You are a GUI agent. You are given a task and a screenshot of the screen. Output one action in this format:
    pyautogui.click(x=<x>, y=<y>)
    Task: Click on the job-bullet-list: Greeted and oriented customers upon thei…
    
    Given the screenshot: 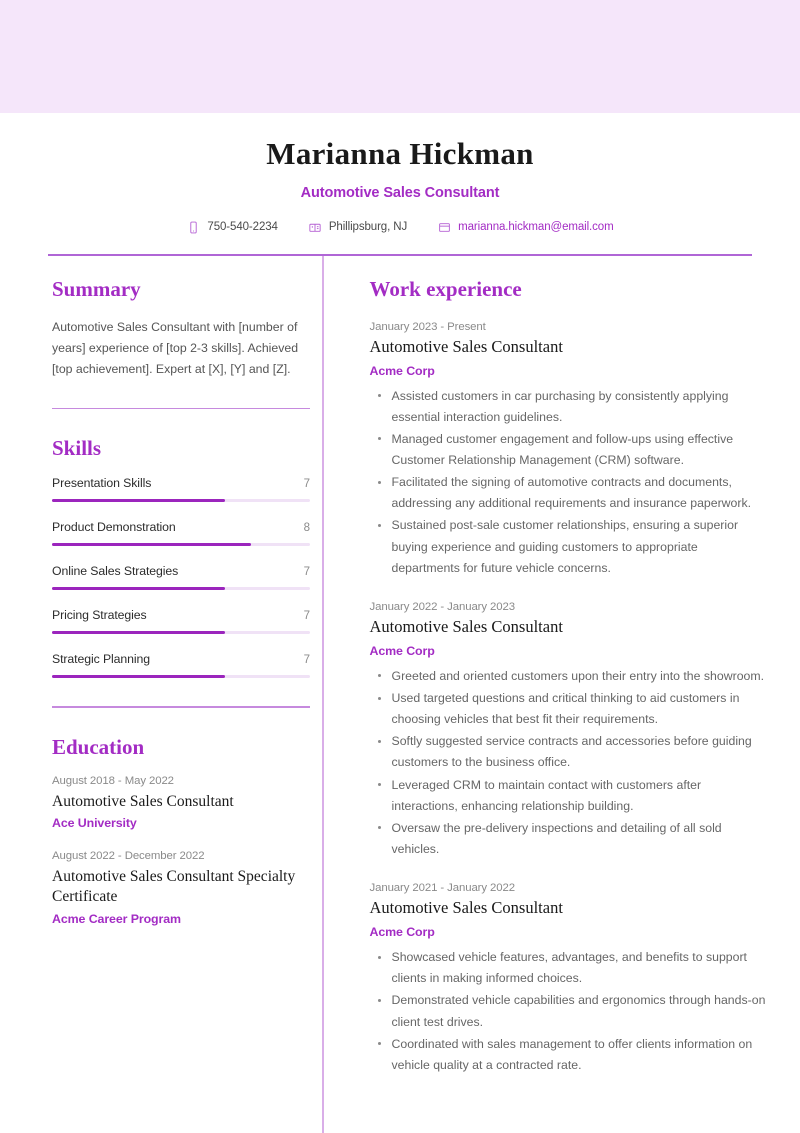 What is the action you would take?
    pyautogui.click(x=568, y=763)
    